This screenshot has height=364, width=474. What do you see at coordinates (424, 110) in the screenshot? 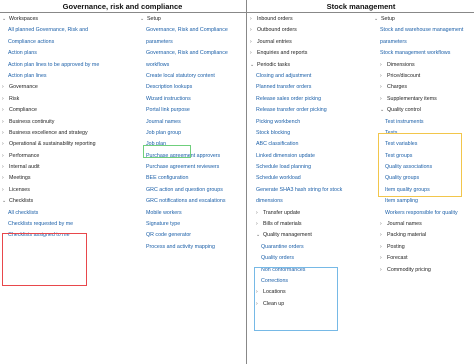
I see `nav-group-quality-control: ⌄ Quality control` at bounding box center [424, 110].